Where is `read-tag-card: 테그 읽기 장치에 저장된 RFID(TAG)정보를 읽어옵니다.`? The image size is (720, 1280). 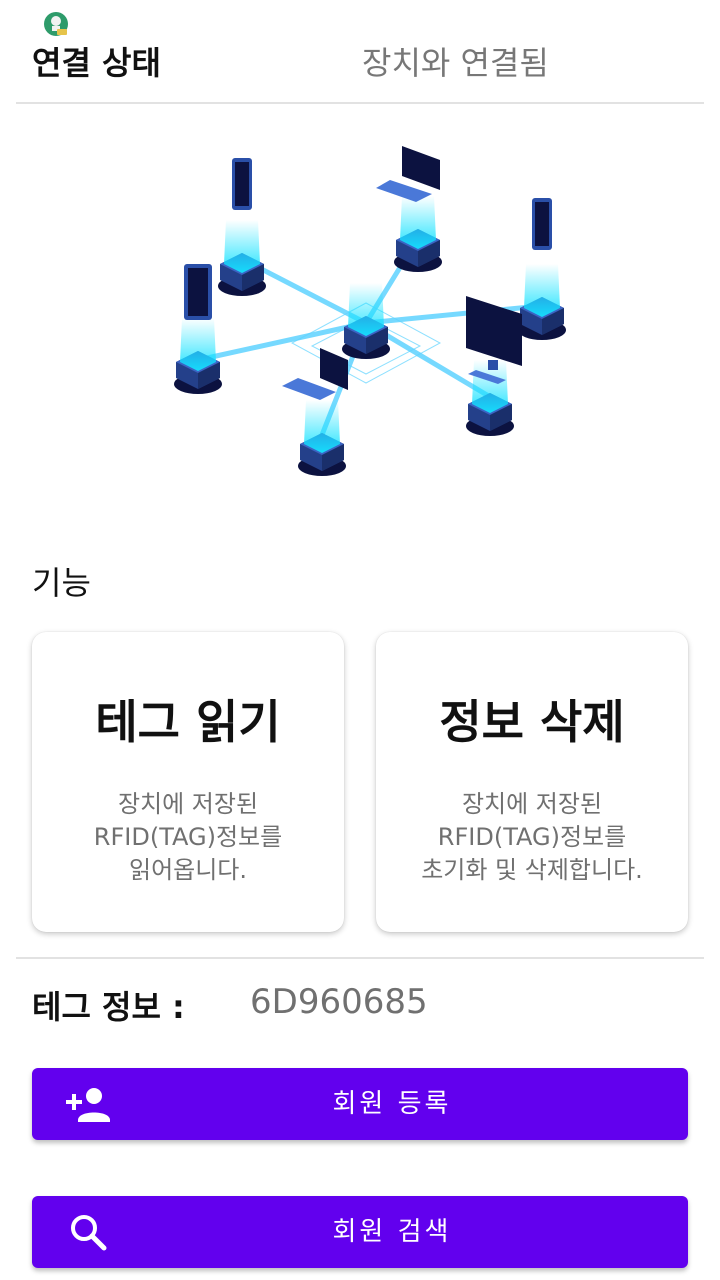
read-tag-card: 테그 읽기 장치에 저장된 RFID(TAG)정보를 읽어옵니다. is located at coordinates (188, 782).